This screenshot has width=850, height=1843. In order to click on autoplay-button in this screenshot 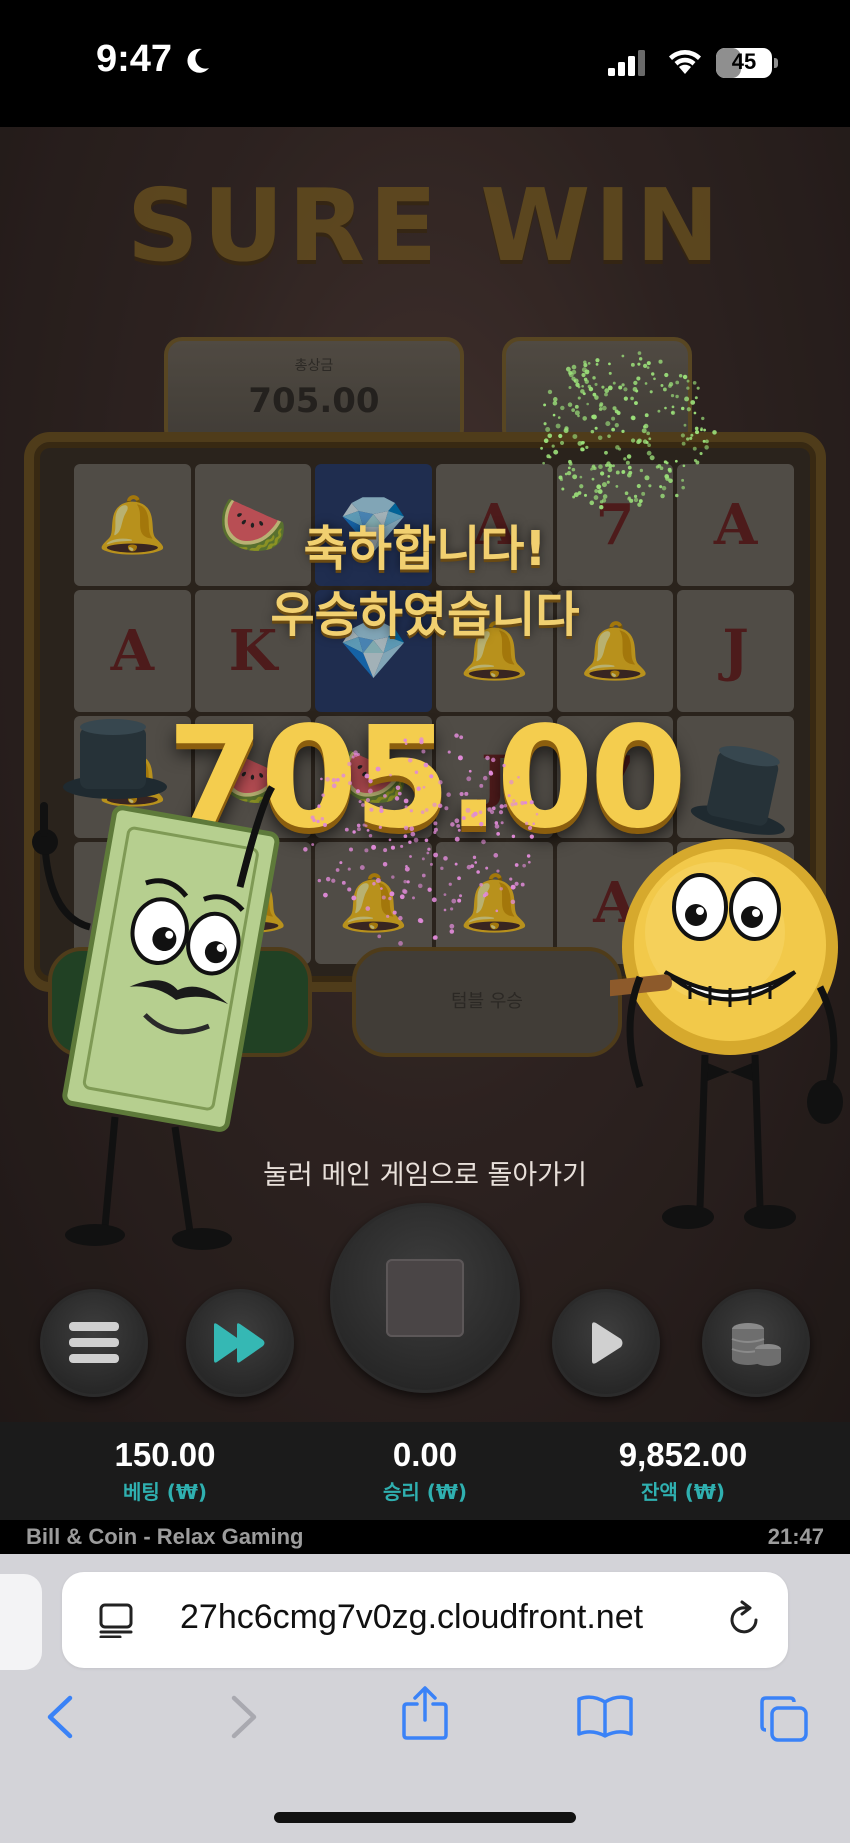, I will do `click(606, 1343)`.